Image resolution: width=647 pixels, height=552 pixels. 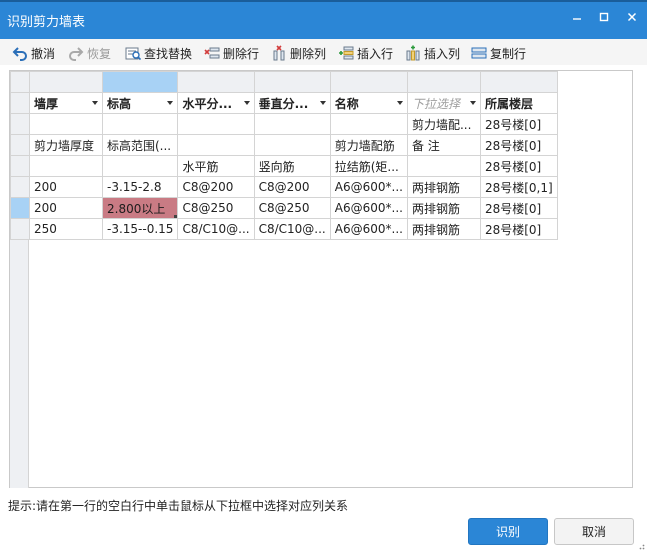 What do you see at coordinates (443, 145) in the screenshot?
I see `cell: 备 注` at bounding box center [443, 145].